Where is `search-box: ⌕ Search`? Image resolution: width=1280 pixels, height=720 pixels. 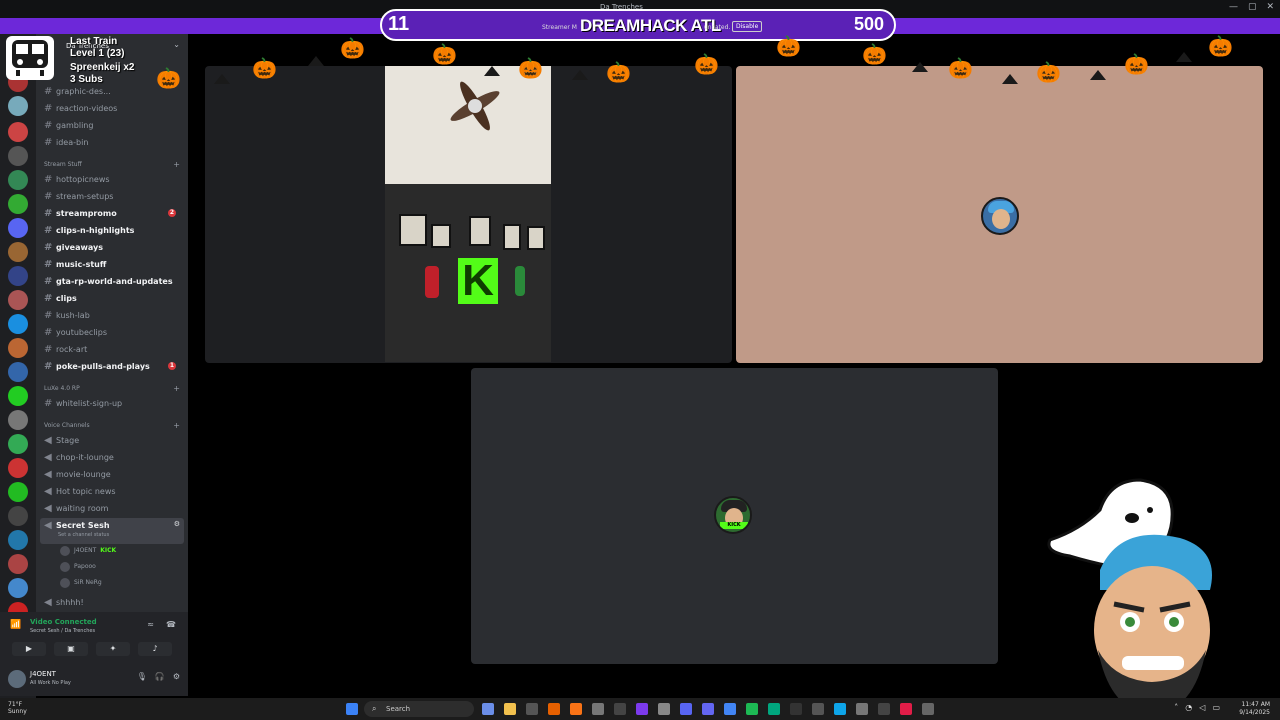 search-box: ⌕ Search is located at coordinates (419, 709).